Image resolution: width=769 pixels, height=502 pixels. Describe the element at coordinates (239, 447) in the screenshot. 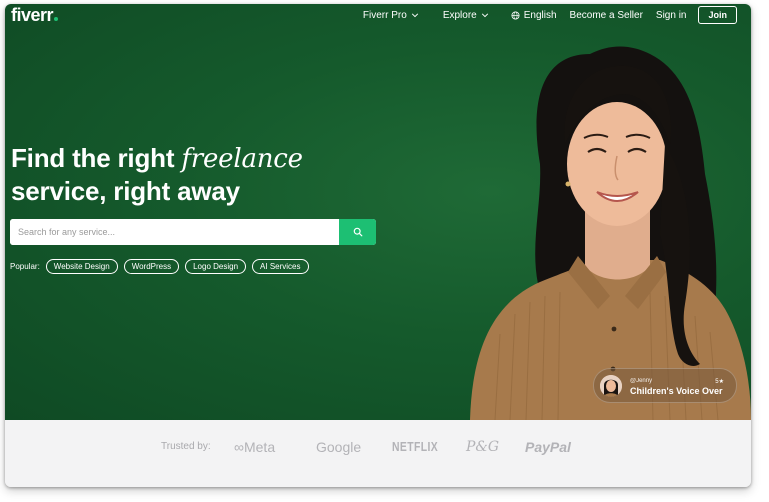

I see `meta-infinity-icon: ∞` at that location.